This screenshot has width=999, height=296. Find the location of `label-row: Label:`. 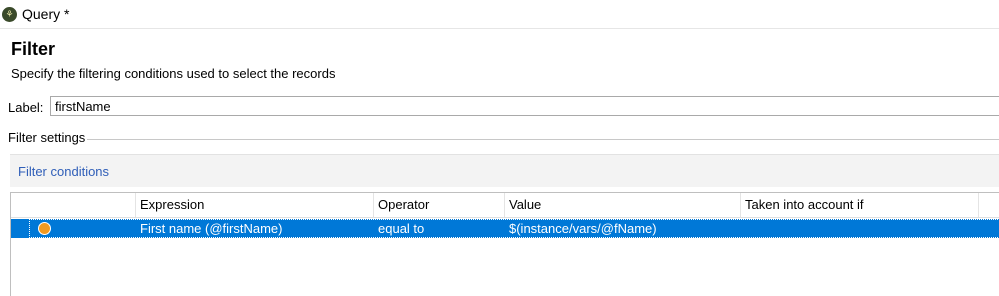

label-row: Label: is located at coordinates (499, 108).